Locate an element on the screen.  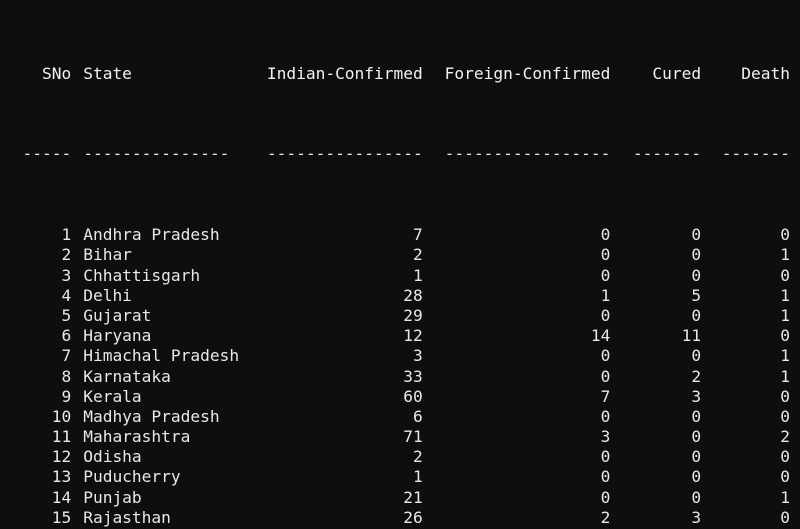
cell-indian-confirmed: 26 is located at coordinates (413, 517).